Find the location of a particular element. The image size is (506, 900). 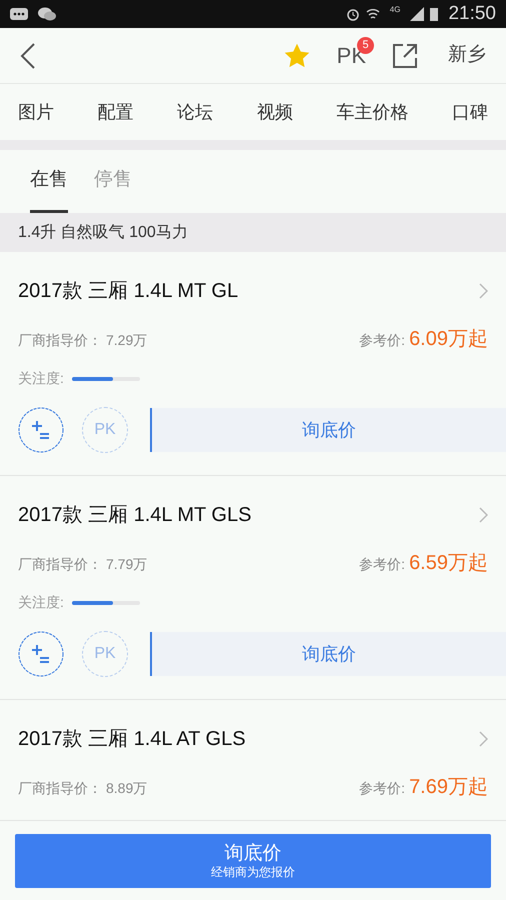

network-label: 4G is located at coordinates (395, 10).